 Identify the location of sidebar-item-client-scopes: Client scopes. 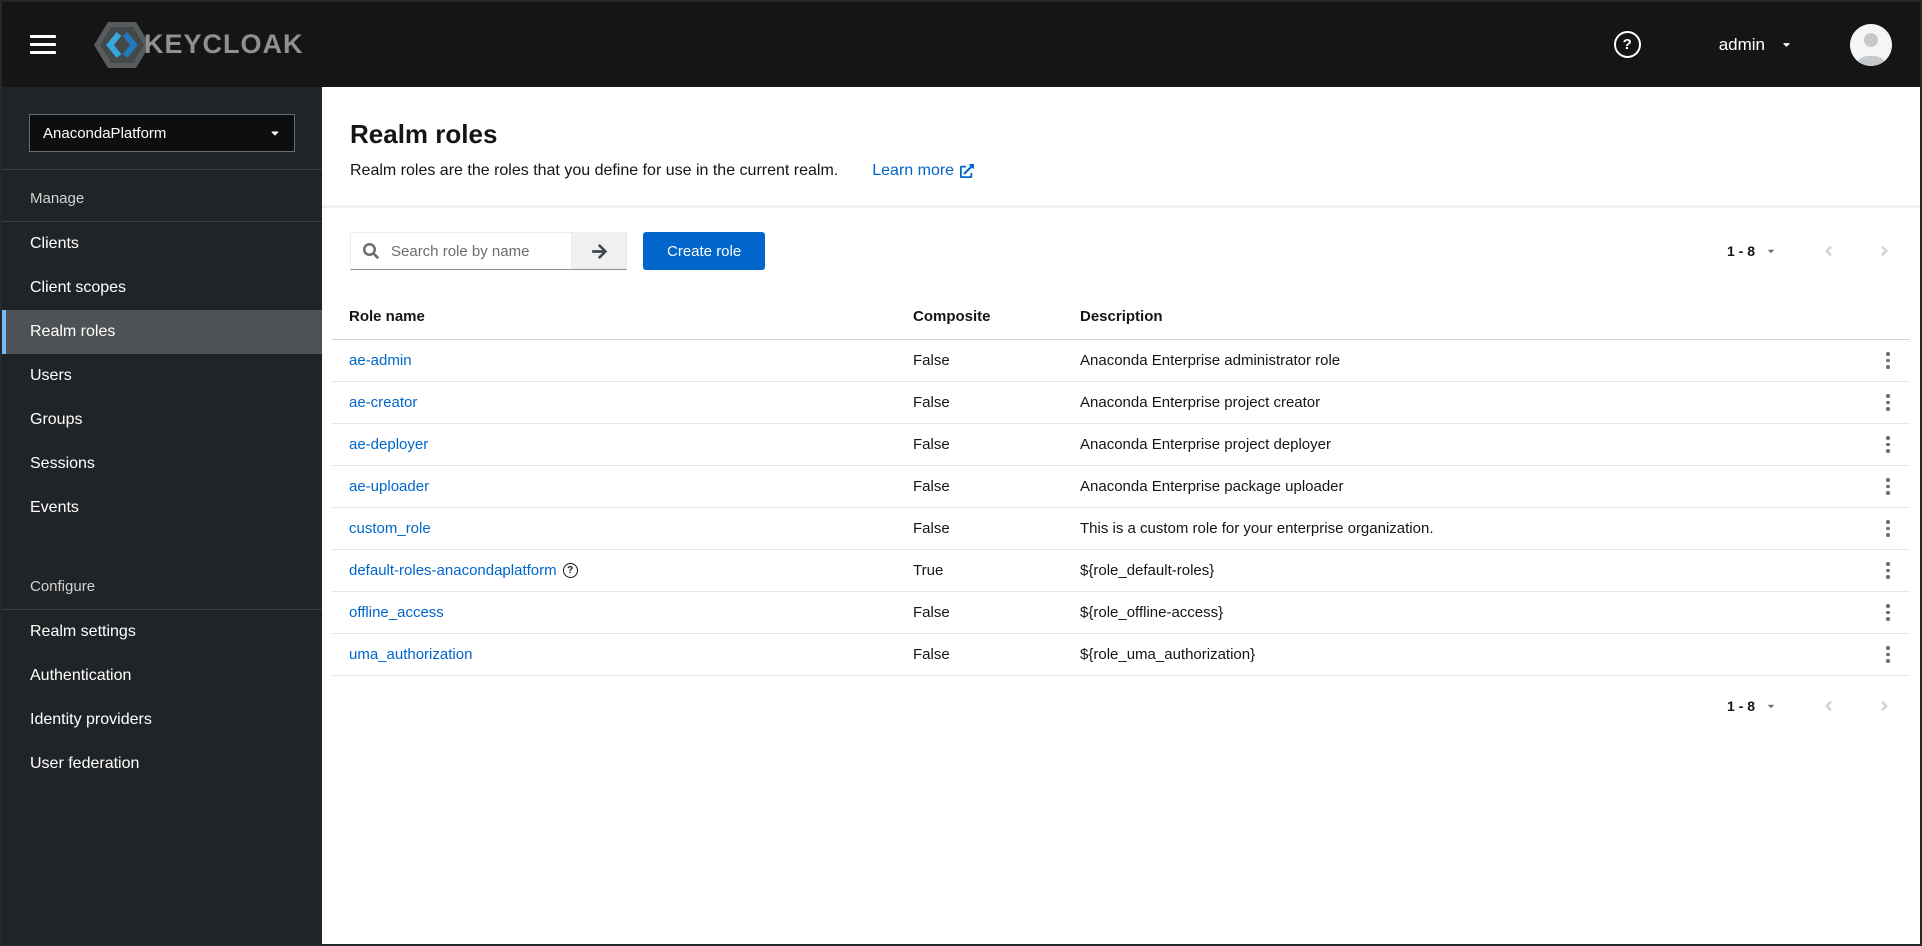
(162, 288).